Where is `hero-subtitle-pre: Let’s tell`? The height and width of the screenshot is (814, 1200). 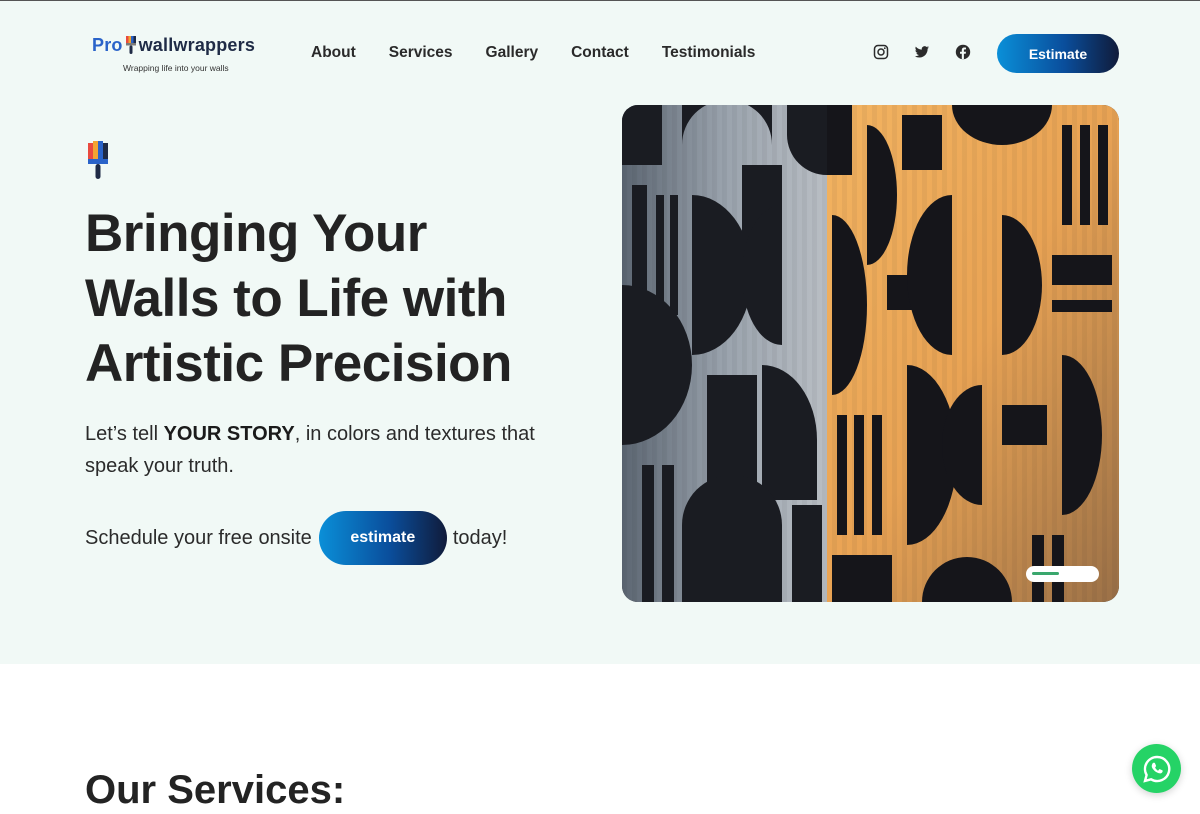 hero-subtitle-pre: Let’s tell is located at coordinates (124, 434).